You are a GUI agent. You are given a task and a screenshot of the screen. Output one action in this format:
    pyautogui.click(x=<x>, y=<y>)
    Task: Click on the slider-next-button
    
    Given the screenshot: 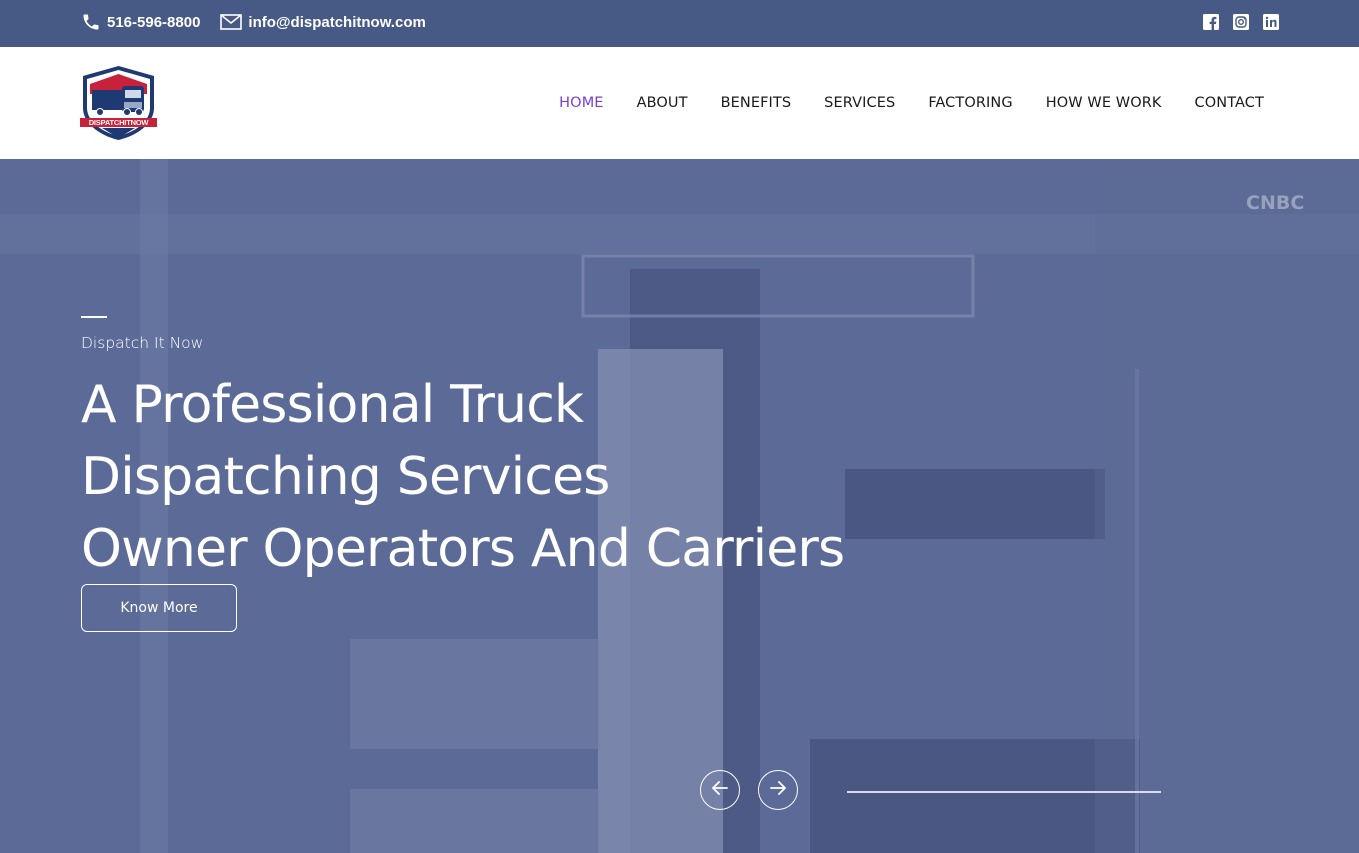 What is the action you would take?
    pyautogui.click(x=778, y=790)
    